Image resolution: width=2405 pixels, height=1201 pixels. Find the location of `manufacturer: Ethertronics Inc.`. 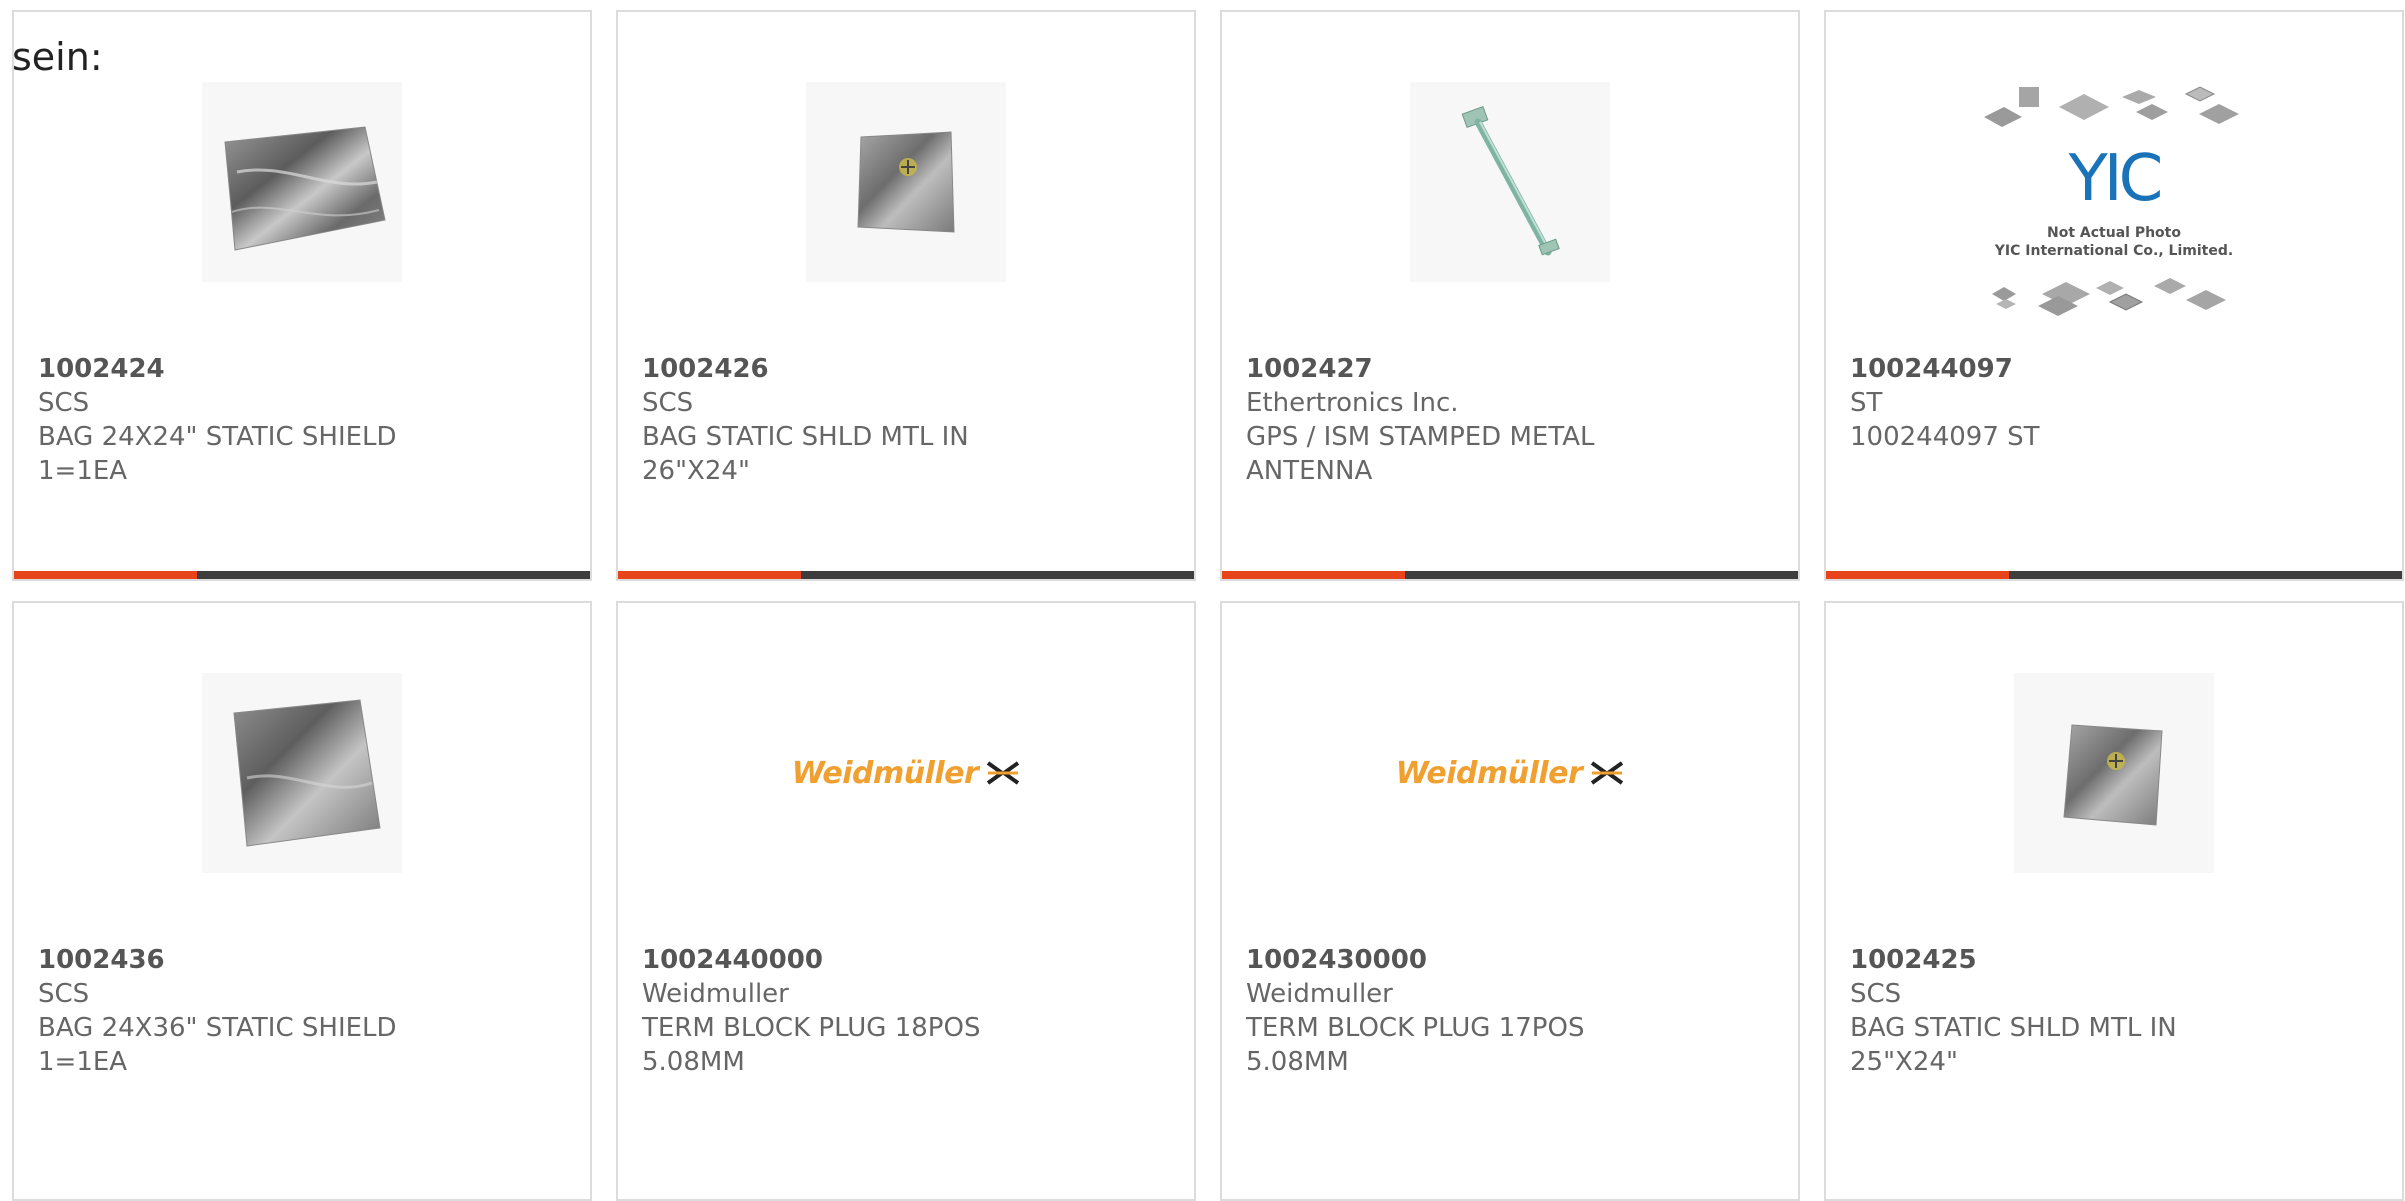

manufacturer: Ethertronics Inc. is located at coordinates (1352, 403).